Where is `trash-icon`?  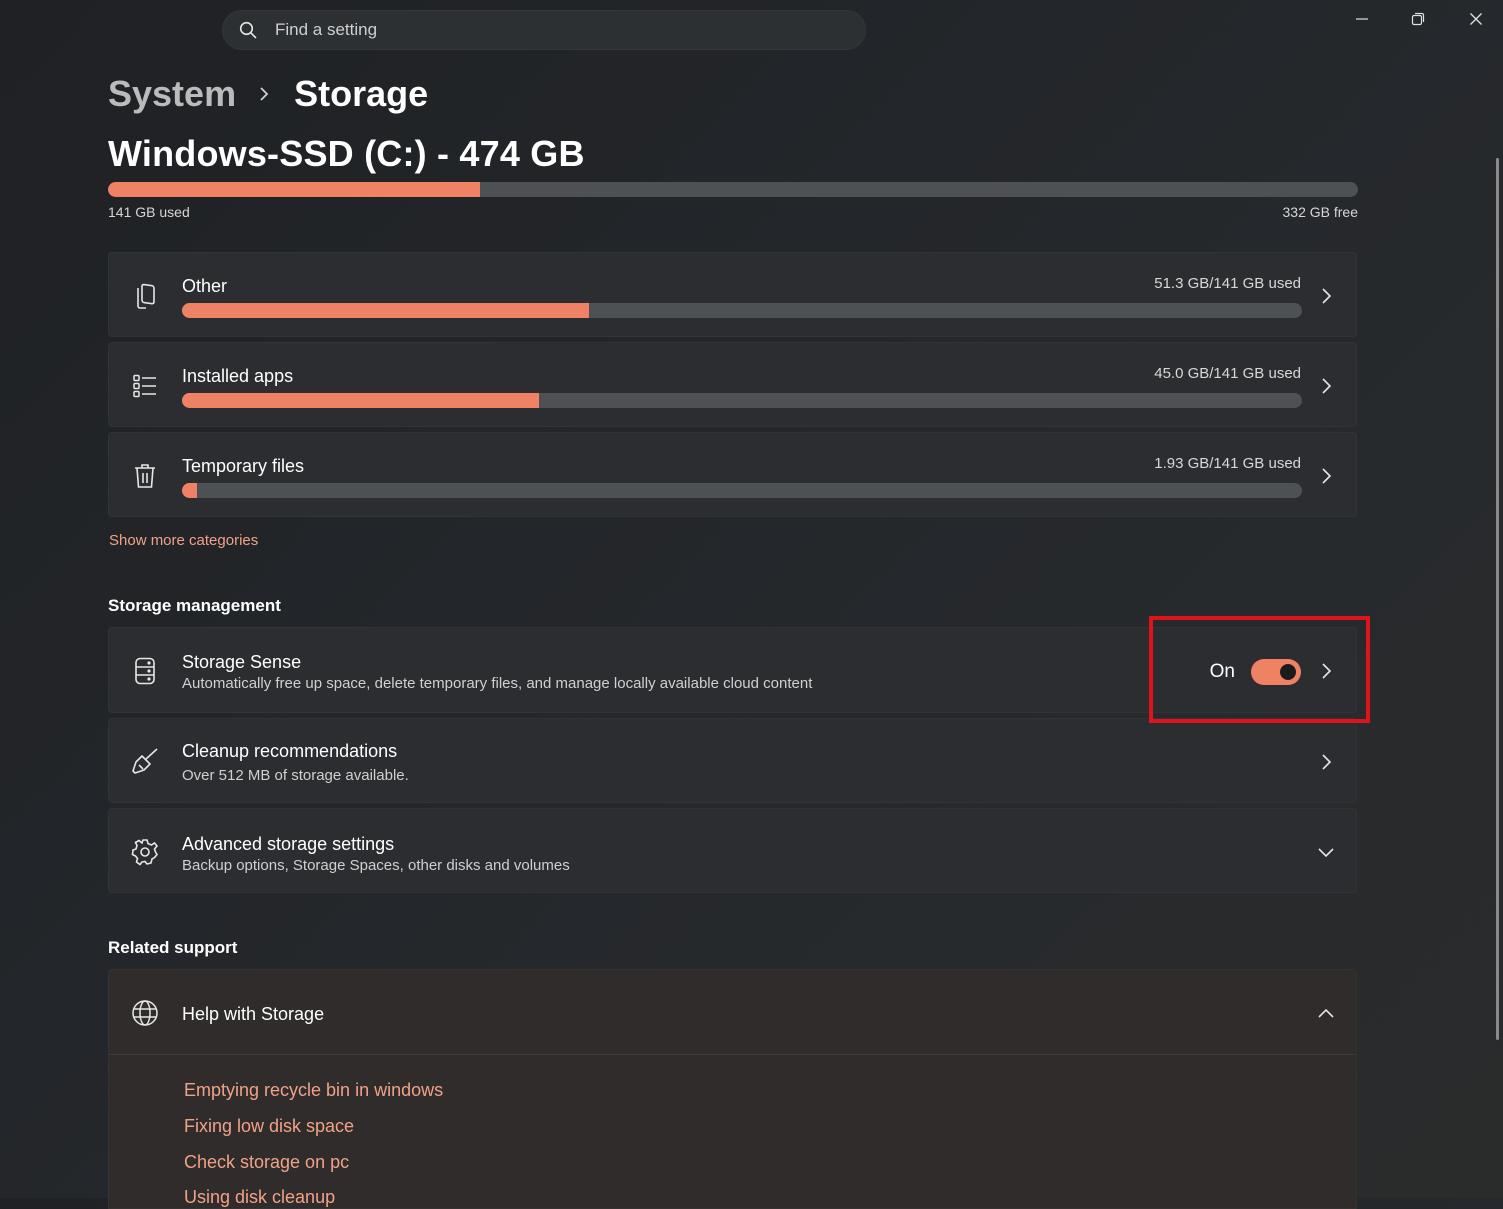 trash-icon is located at coordinates (145, 476).